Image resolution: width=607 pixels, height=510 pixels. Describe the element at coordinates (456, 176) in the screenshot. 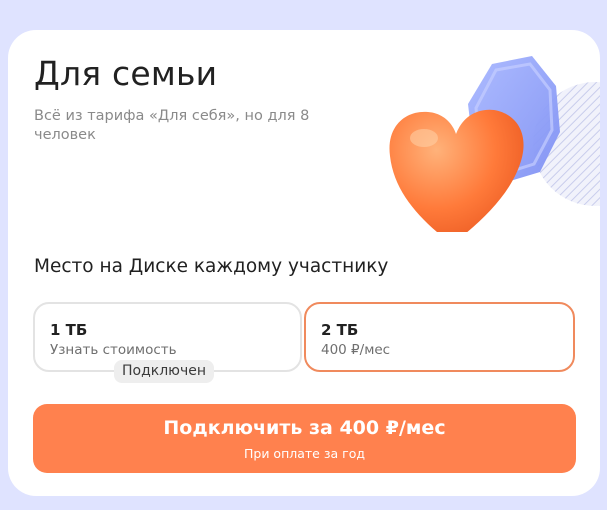

I see `heart-shape` at that location.